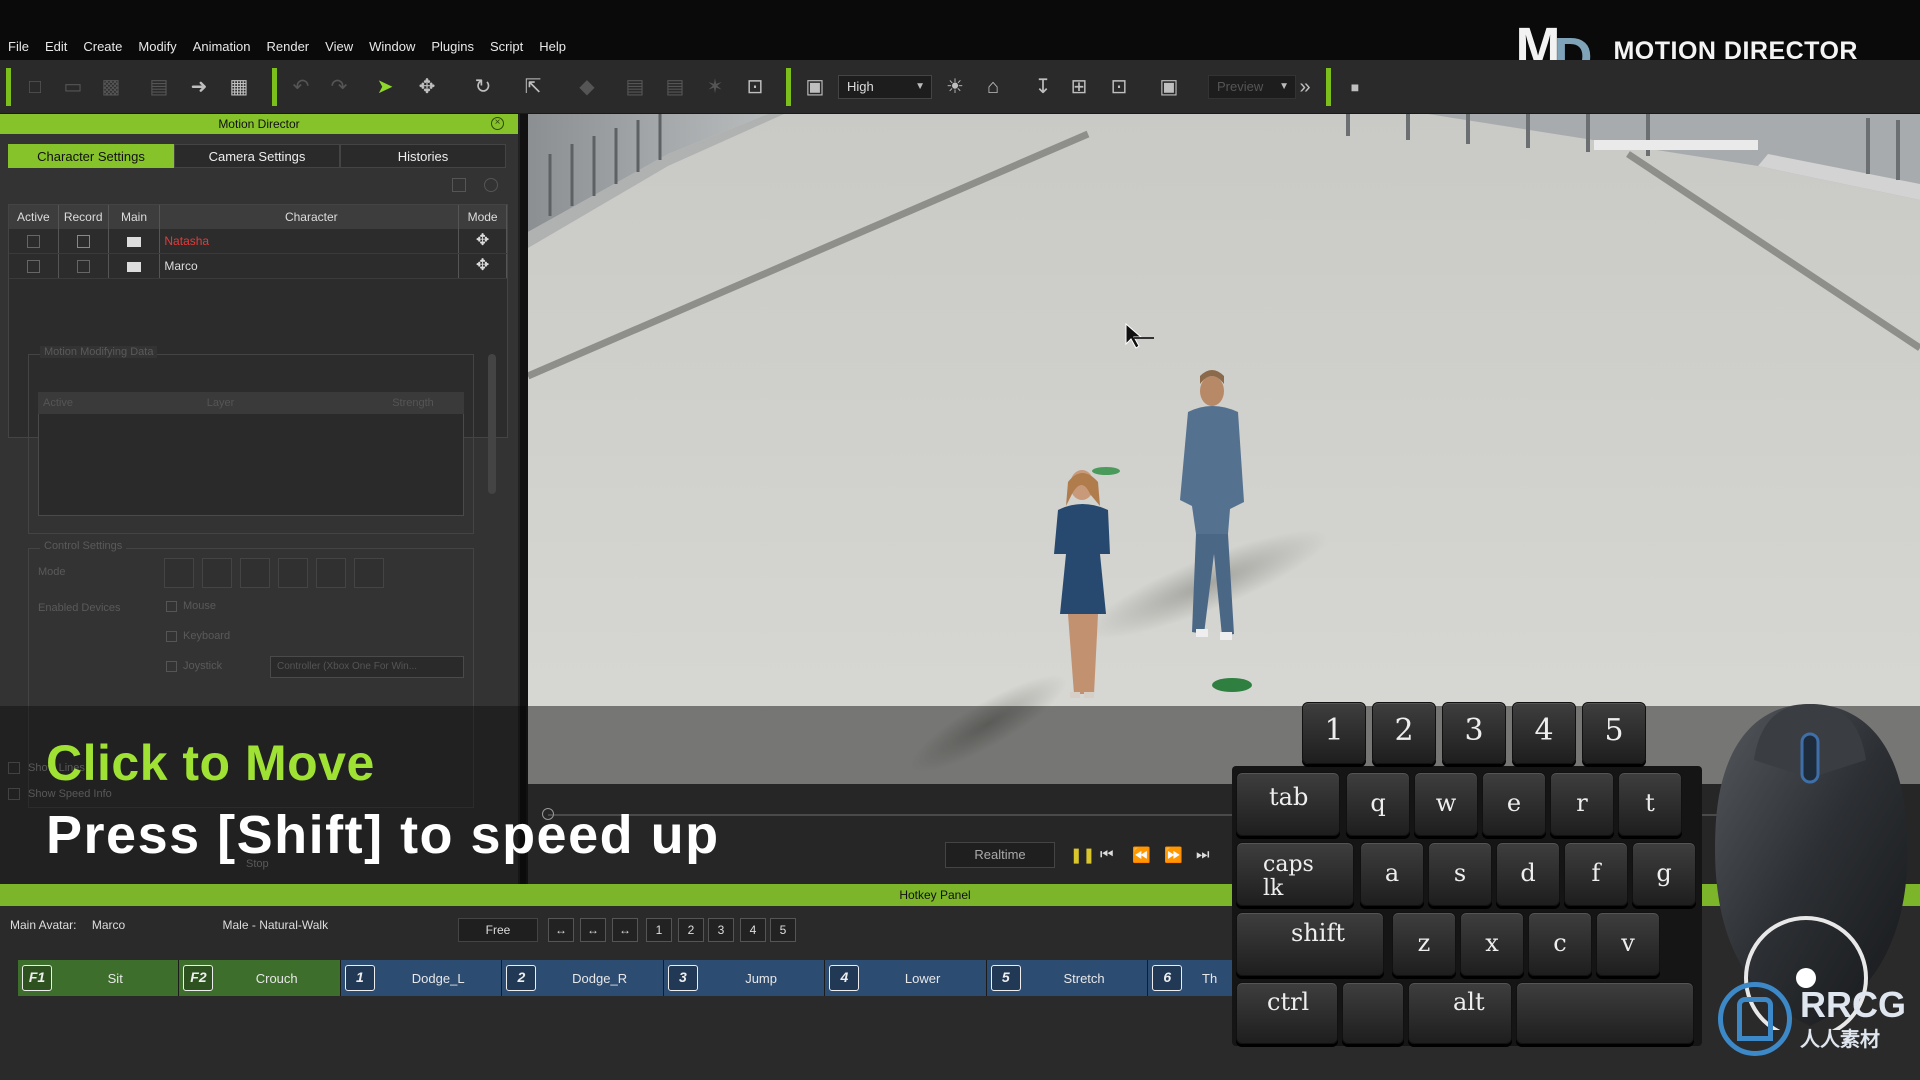  What do you see at coordinates (310, 266) in the screenshot?
I see `character-name: Marco` at bounding box center [310, 266].